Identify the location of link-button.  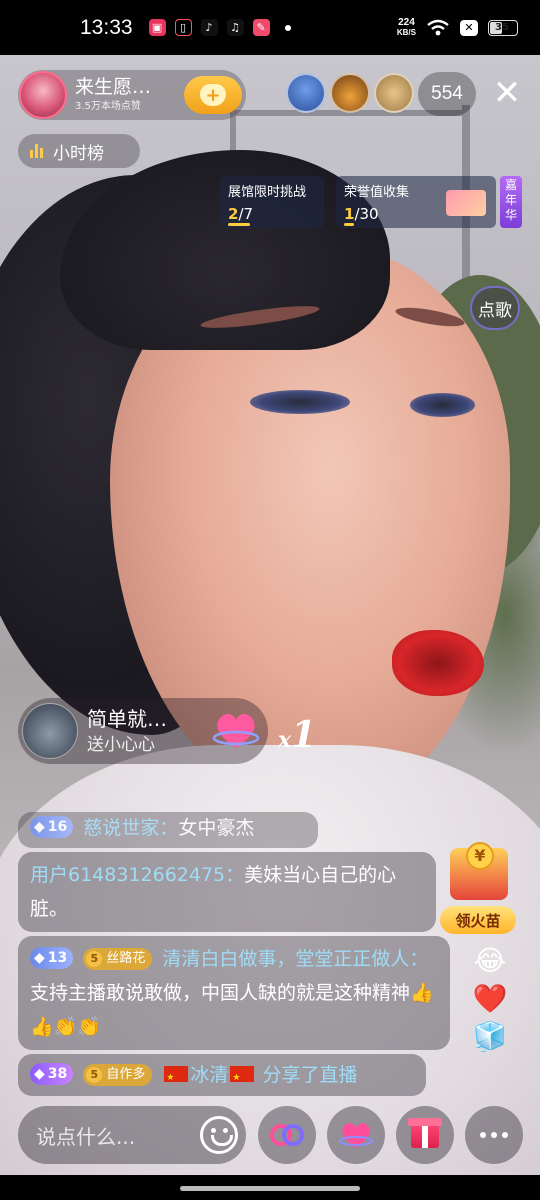
(287, 1135).